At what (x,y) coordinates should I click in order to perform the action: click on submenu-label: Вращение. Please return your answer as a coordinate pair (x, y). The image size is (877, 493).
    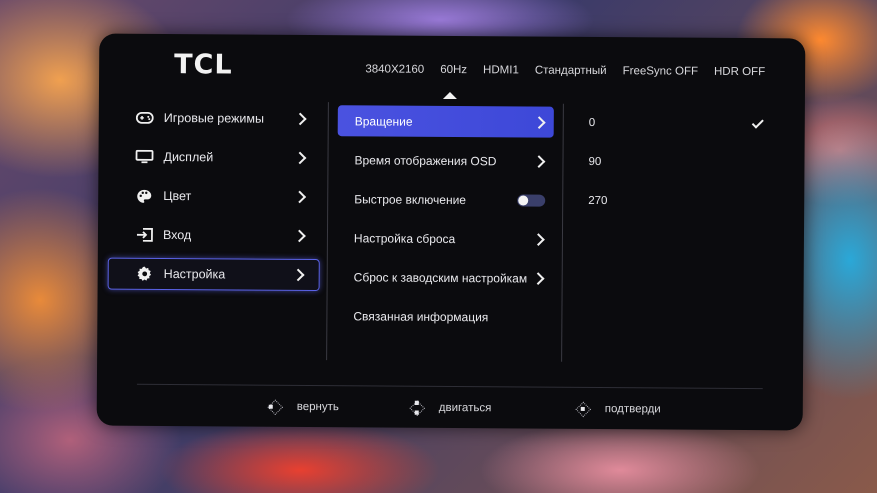
    Looking at the image, I should click on (383, 121).